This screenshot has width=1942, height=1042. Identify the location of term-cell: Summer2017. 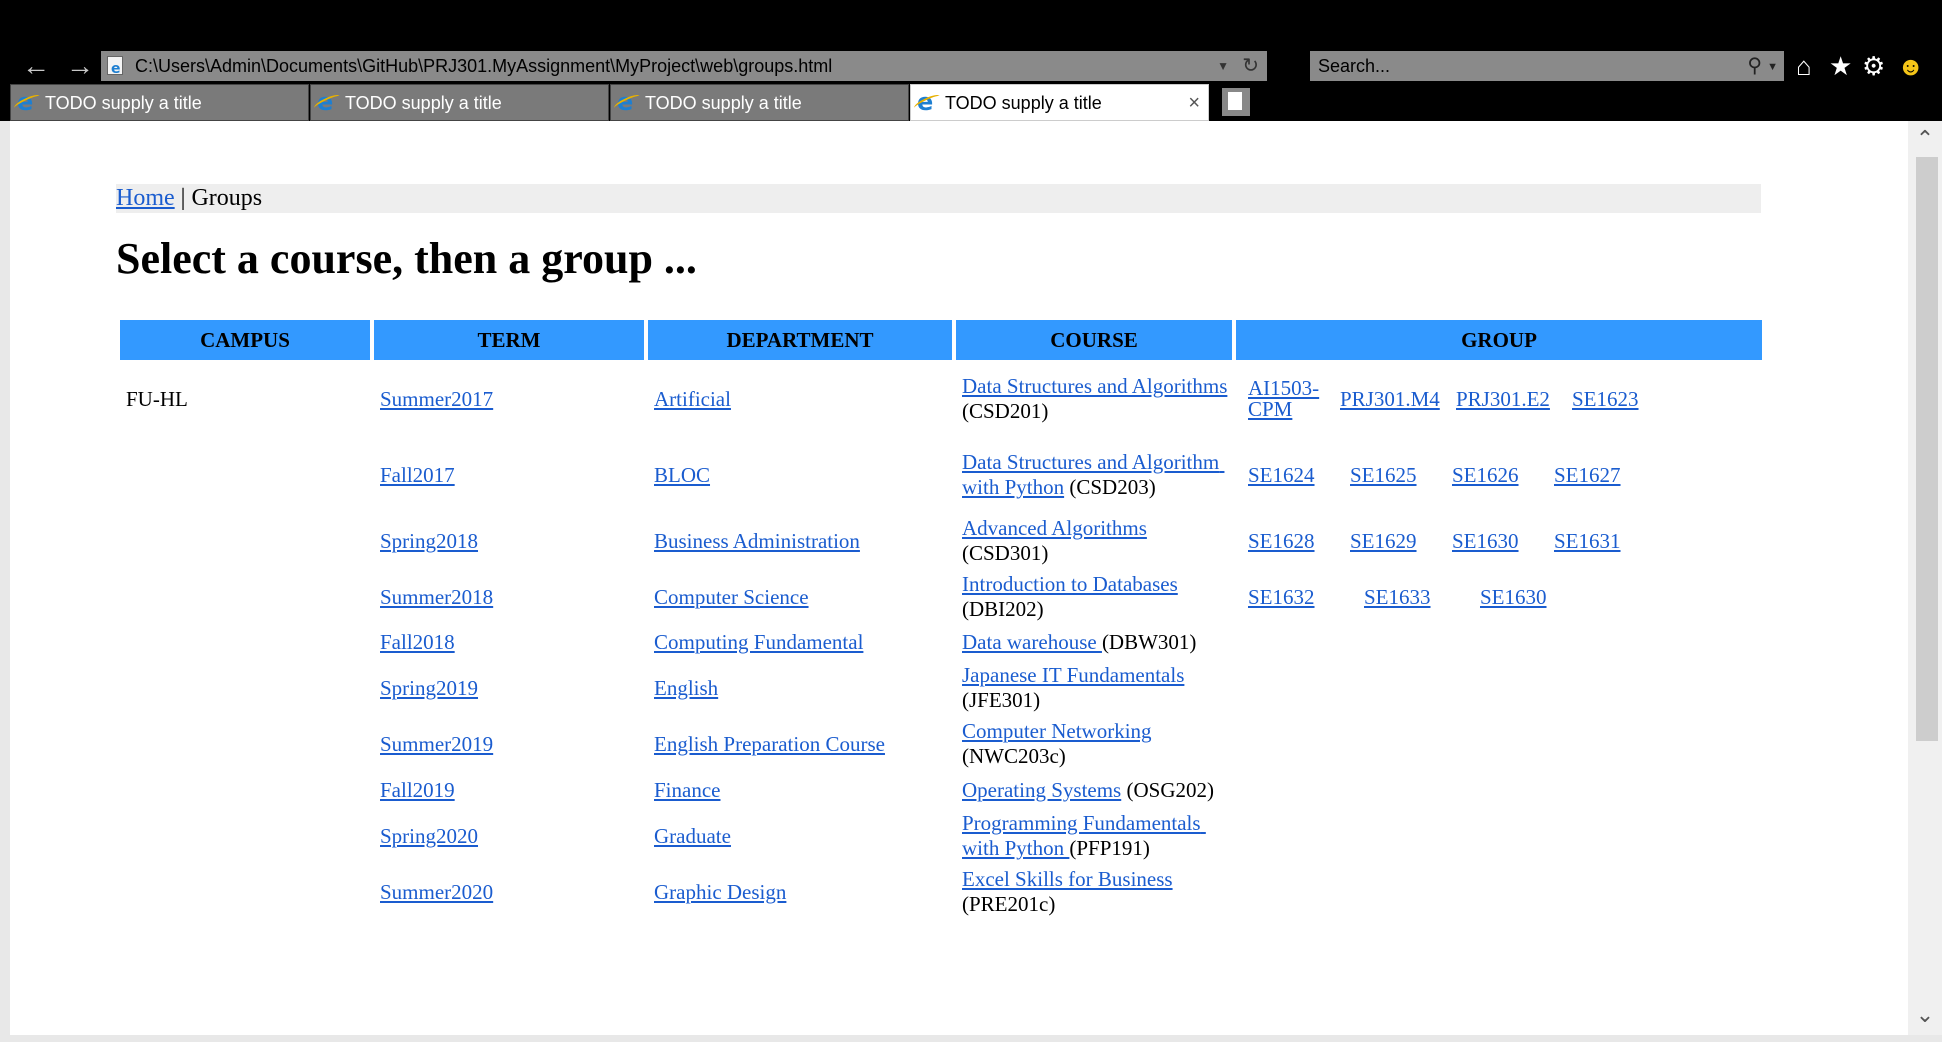
(509, 399).